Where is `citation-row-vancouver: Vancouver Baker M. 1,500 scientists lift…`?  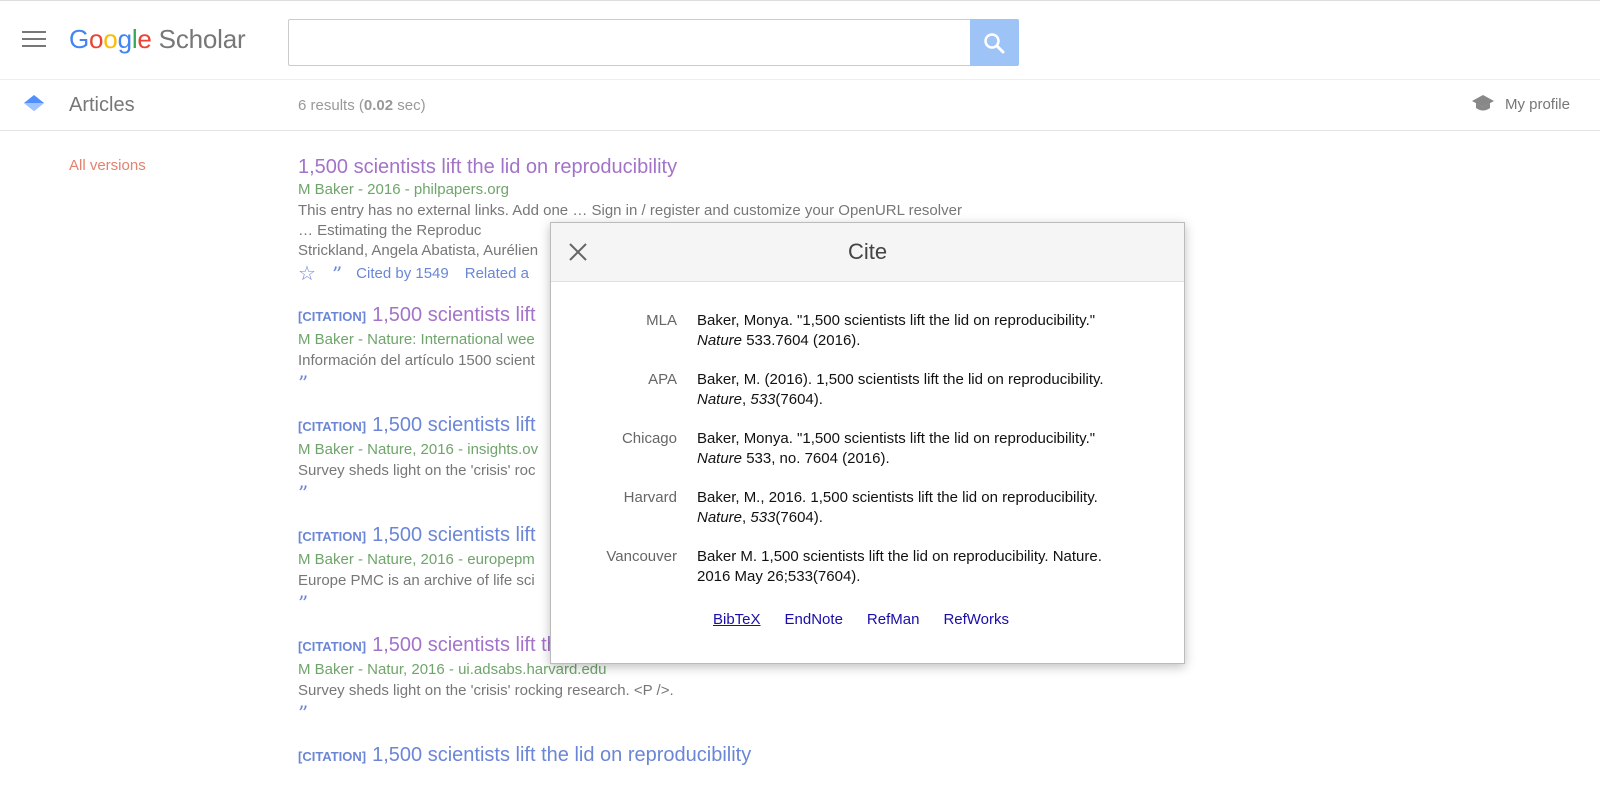 citation-row-vancouver: Vancouver Baker M. 1,500 scientists lift… is located at coordinates (867, 567).